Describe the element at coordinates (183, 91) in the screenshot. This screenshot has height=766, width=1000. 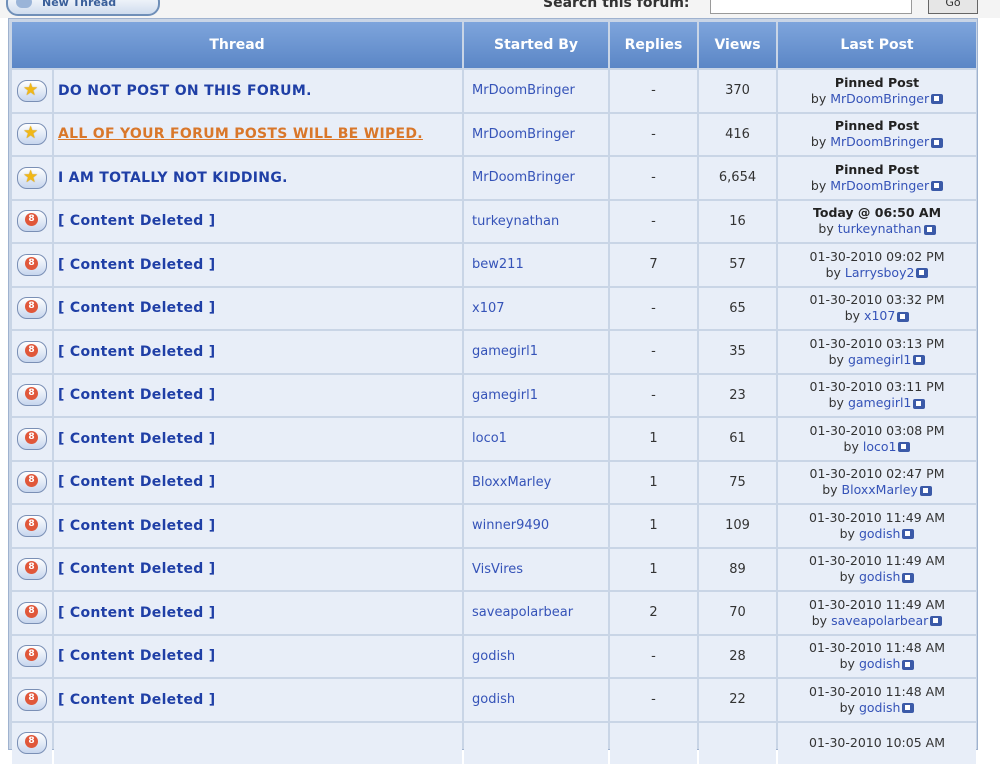
I see `thread-title-link: DO NOT POST ON THIS FORUM.` at that location.